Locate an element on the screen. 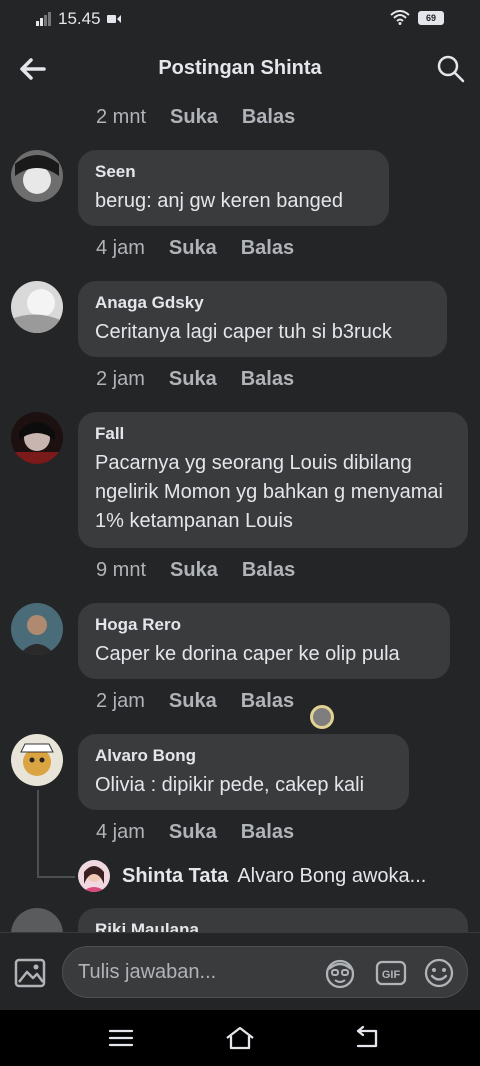  video-record-icon is located at coordinates (113, 19).